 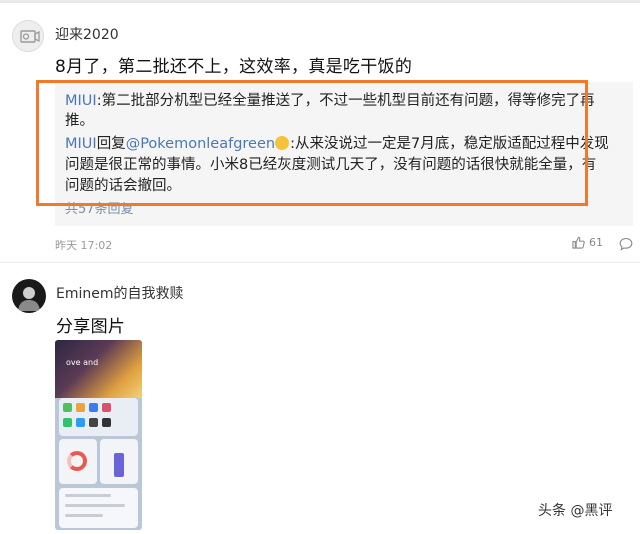 What do you see at coordinates (282, 143) in the screenshot?
I see `smile-emoji-icon` at bounding box center [282, 143].